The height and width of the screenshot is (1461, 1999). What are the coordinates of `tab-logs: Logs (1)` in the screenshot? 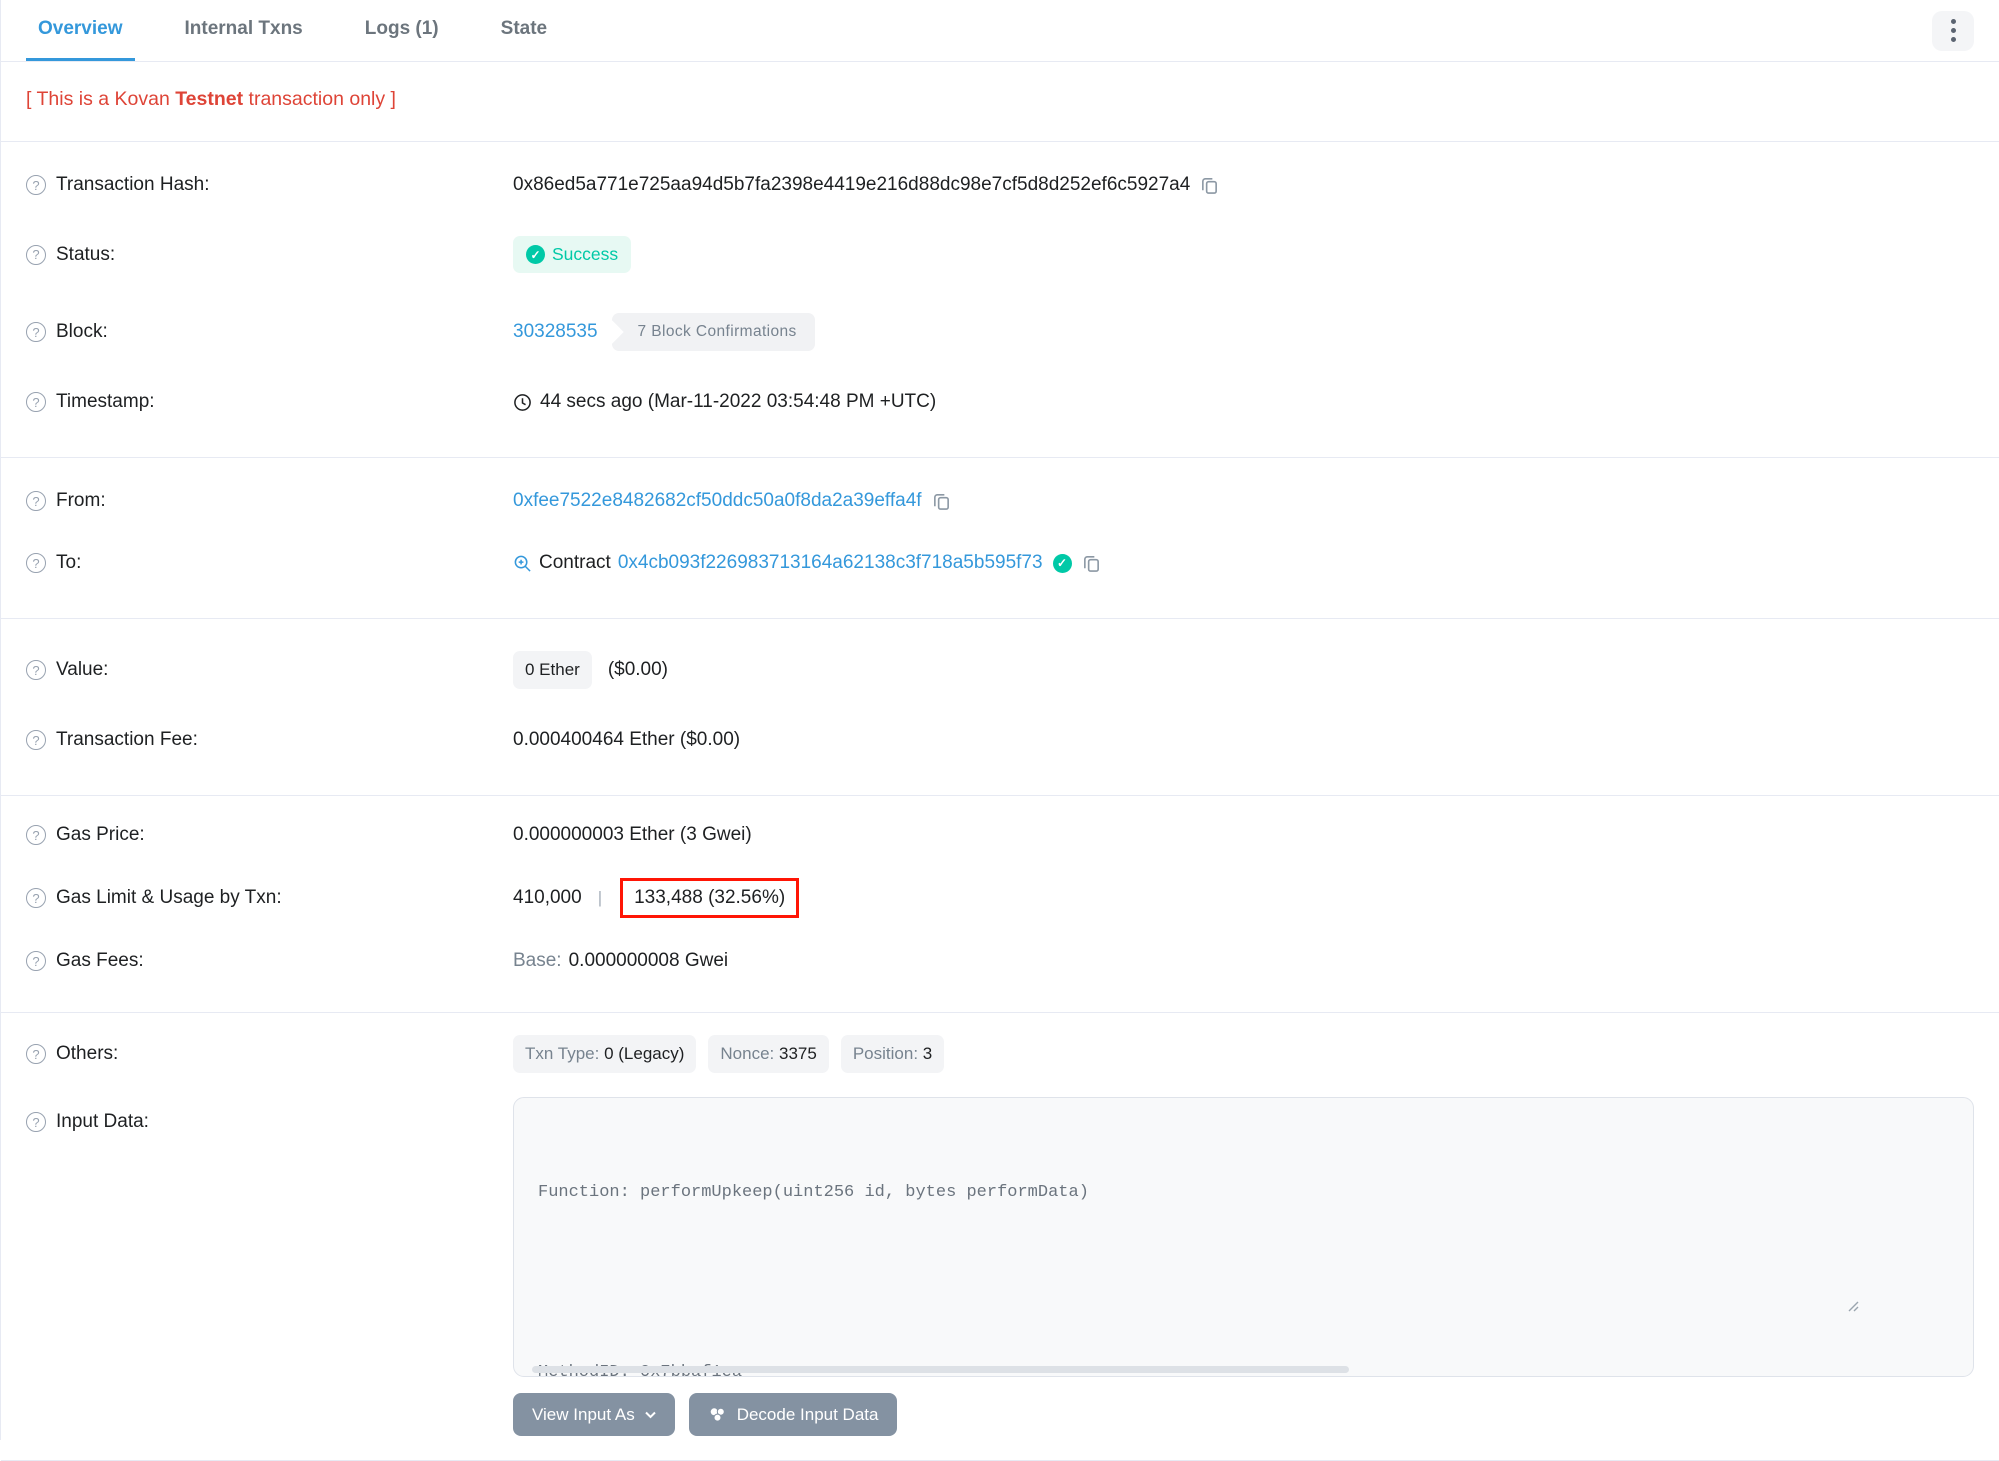 It's located at (402, 30).